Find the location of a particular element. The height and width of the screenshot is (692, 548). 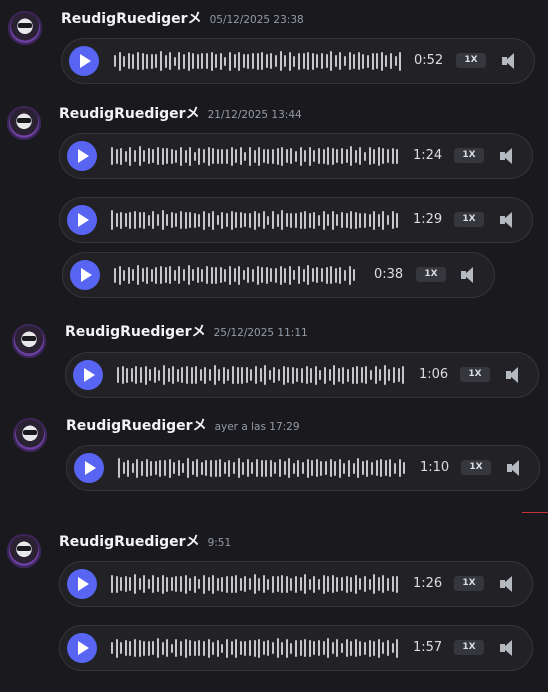

audio-duration: 1:10 is located at coordinates (435, 467).